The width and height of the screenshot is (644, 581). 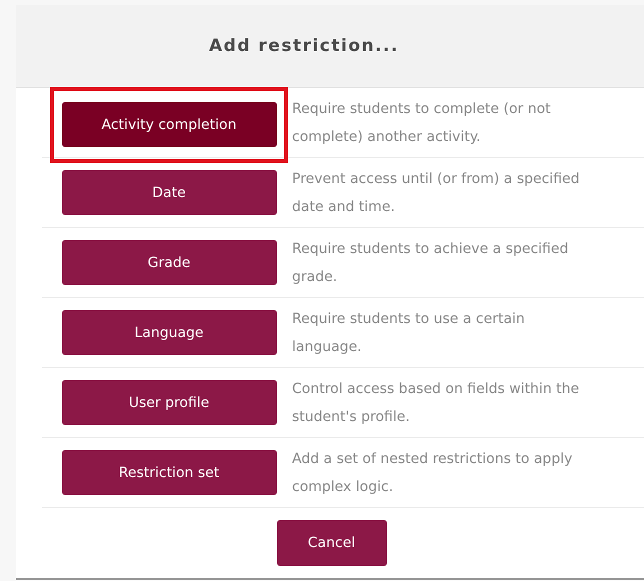 I want to click on option-description: Add a set of nested restrictions to apply complex logic., so click(x=433, y=473).